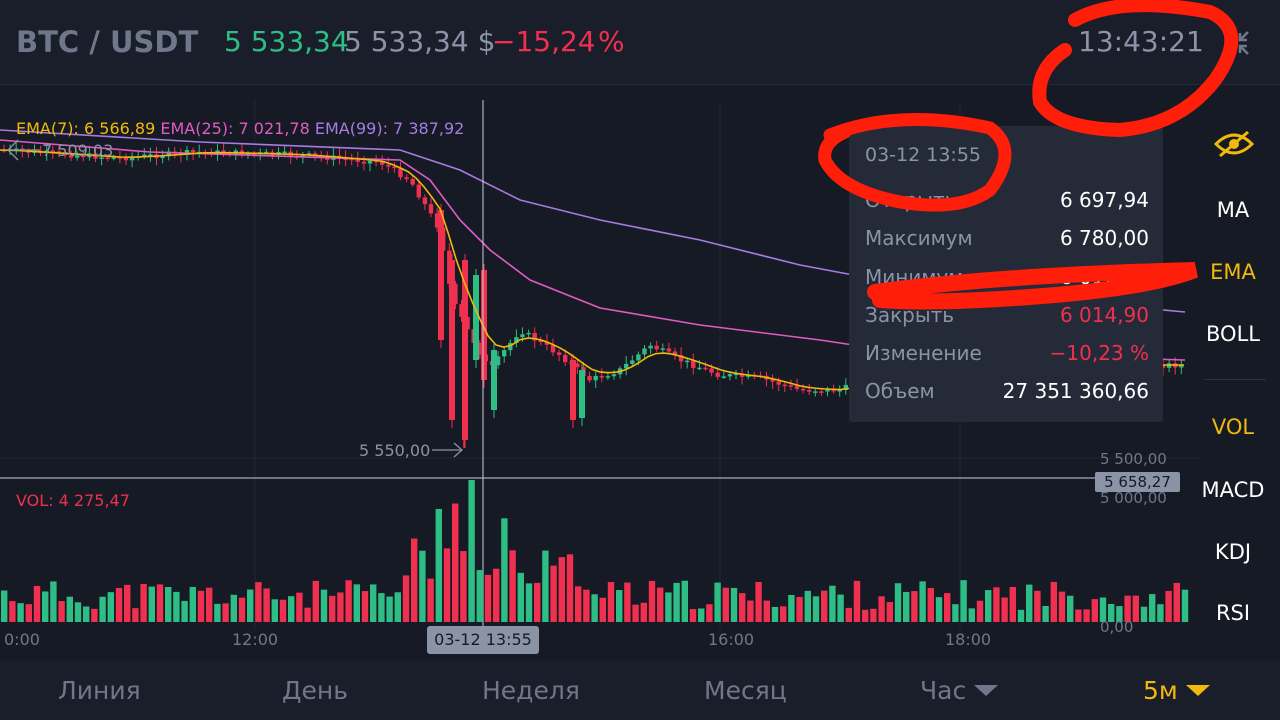  Describe the element at coordinates (389, 128) in the screenshot. I see `ema99-value: EMA(99): 7 387,92` at that location.